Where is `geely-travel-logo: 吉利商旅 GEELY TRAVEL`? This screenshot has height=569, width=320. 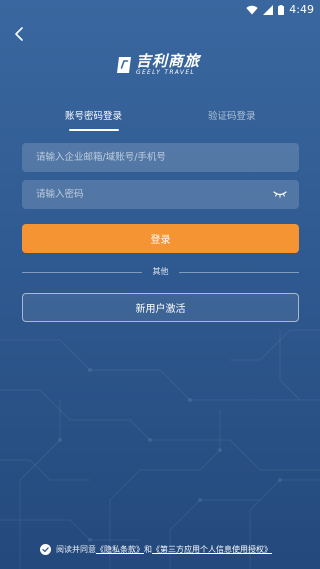 geely-travel-logo: 吉利商旅 GEELY TRAVEL is located at coordinates (162, 65).